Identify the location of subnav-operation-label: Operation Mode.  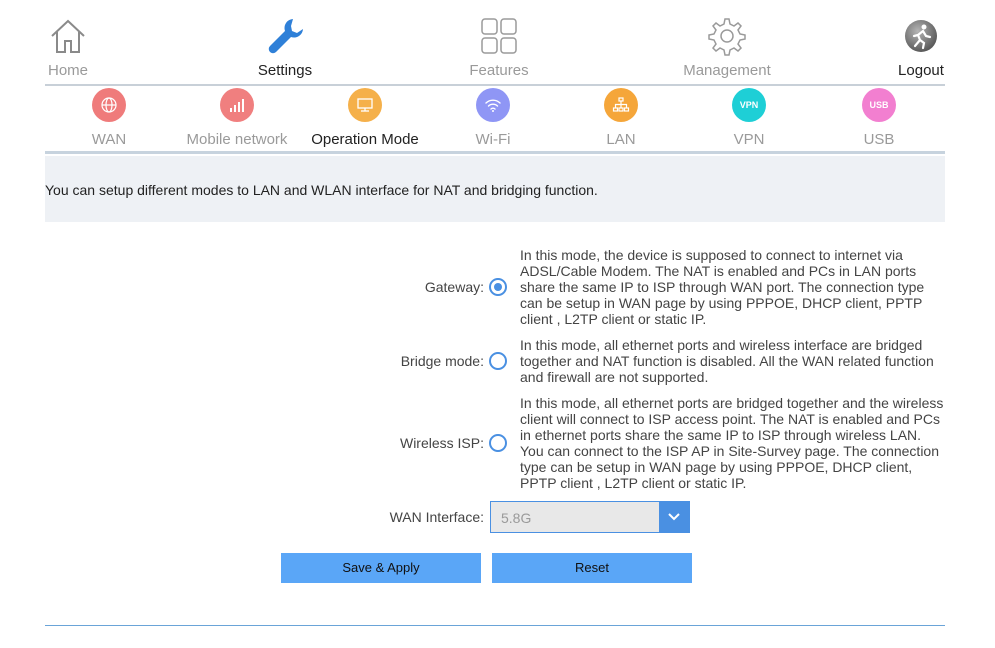
(365, 139).